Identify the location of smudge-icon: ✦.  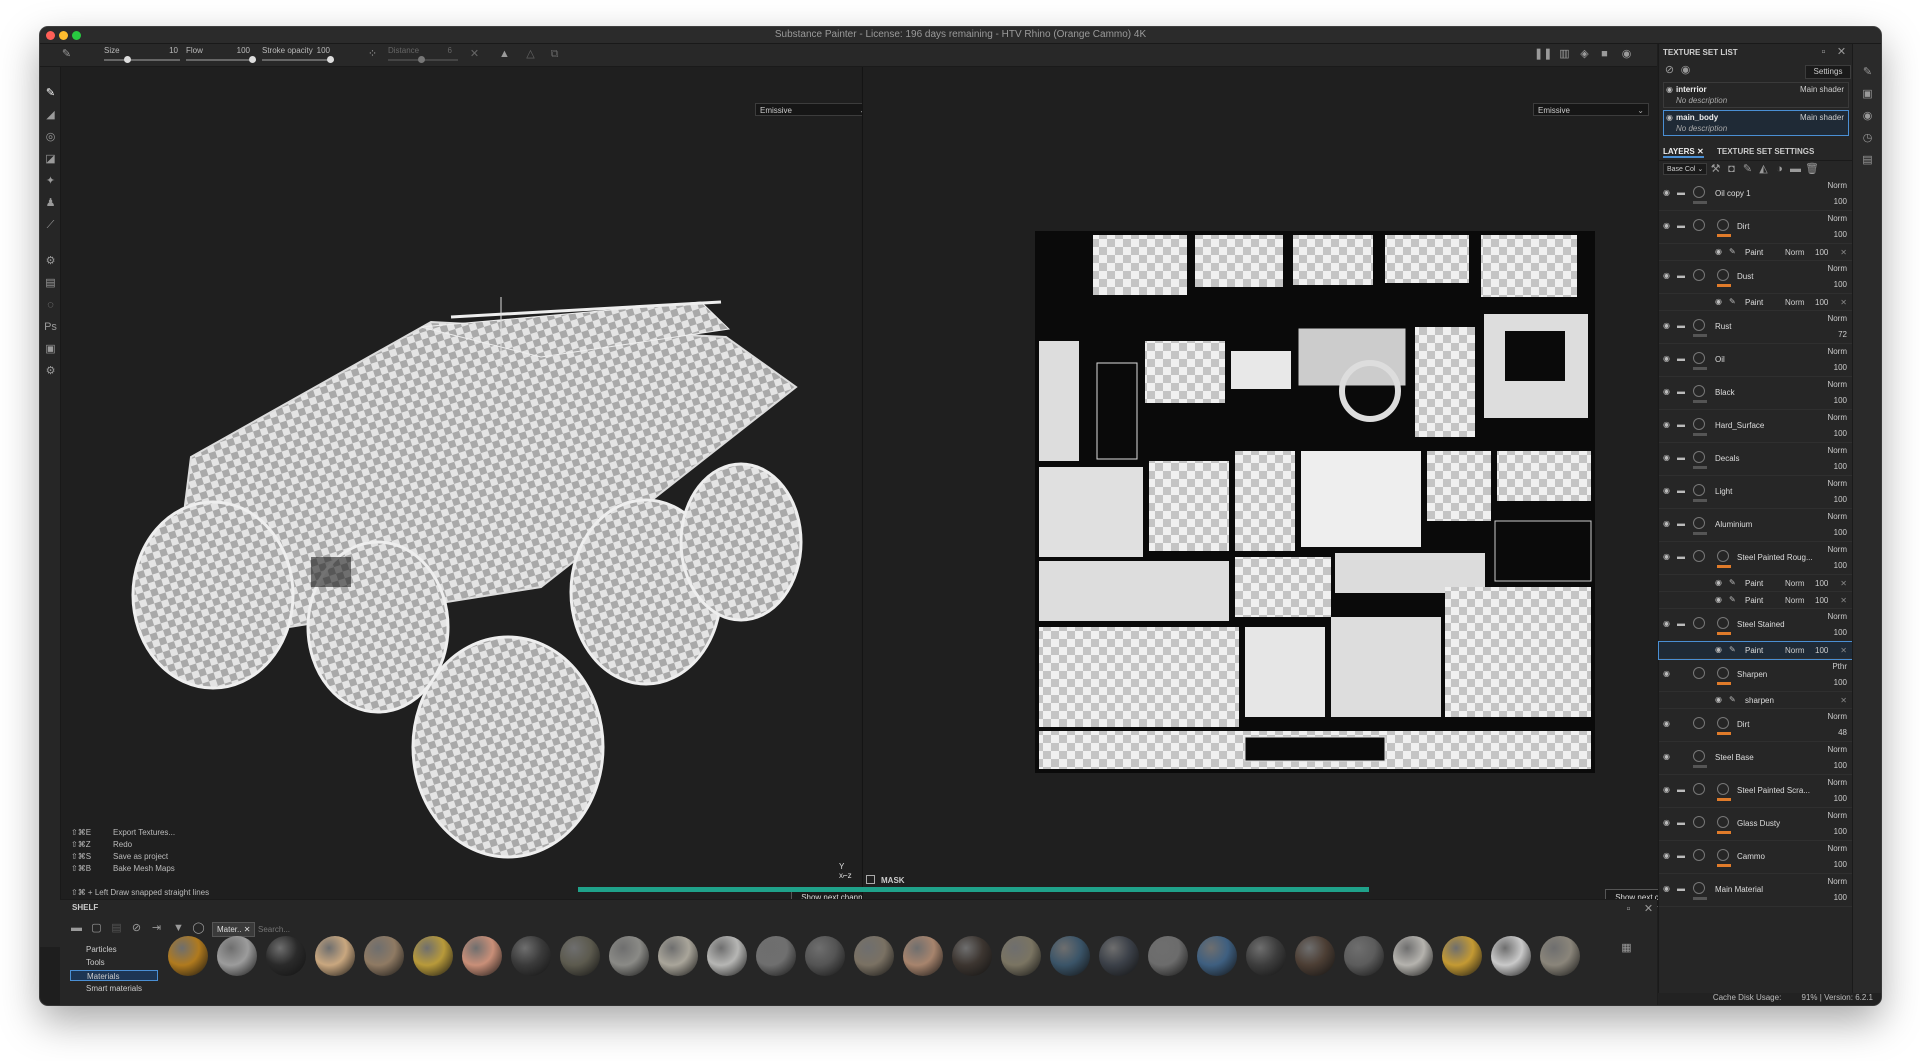
(50, 181).